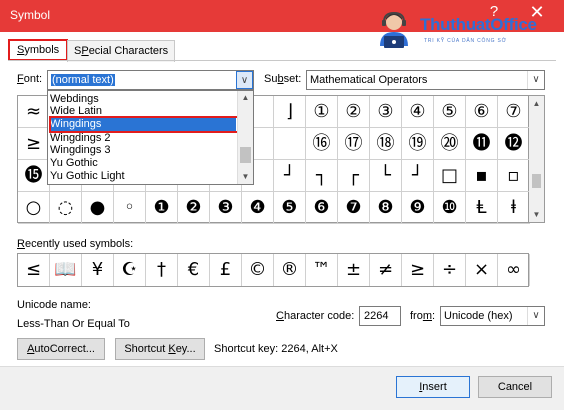 The image size is (564, 410). What do you see at coordinates (280, 316) in the screenshot?
I see `character-code-mnemonic: C` at bounding box center [280, 316].